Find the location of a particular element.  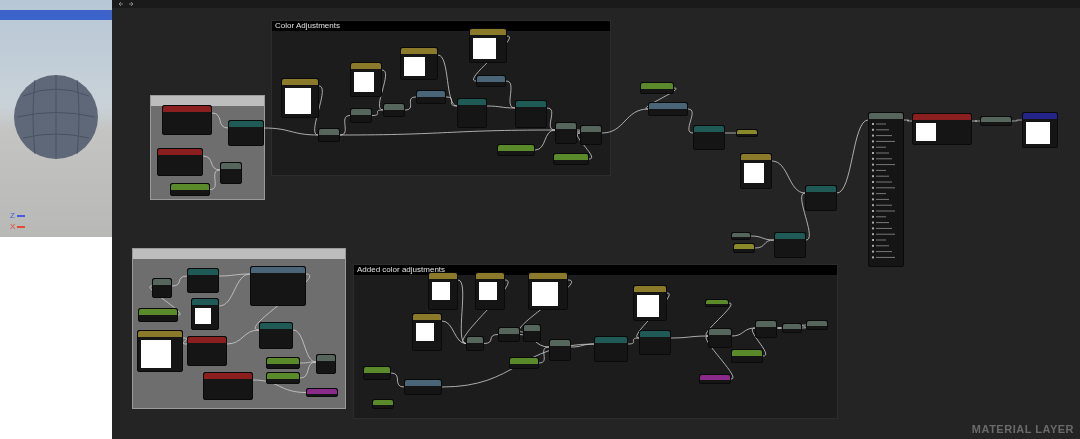

graph-type-label: MATERIAL LAYER is located at coordinates (1022, 429).